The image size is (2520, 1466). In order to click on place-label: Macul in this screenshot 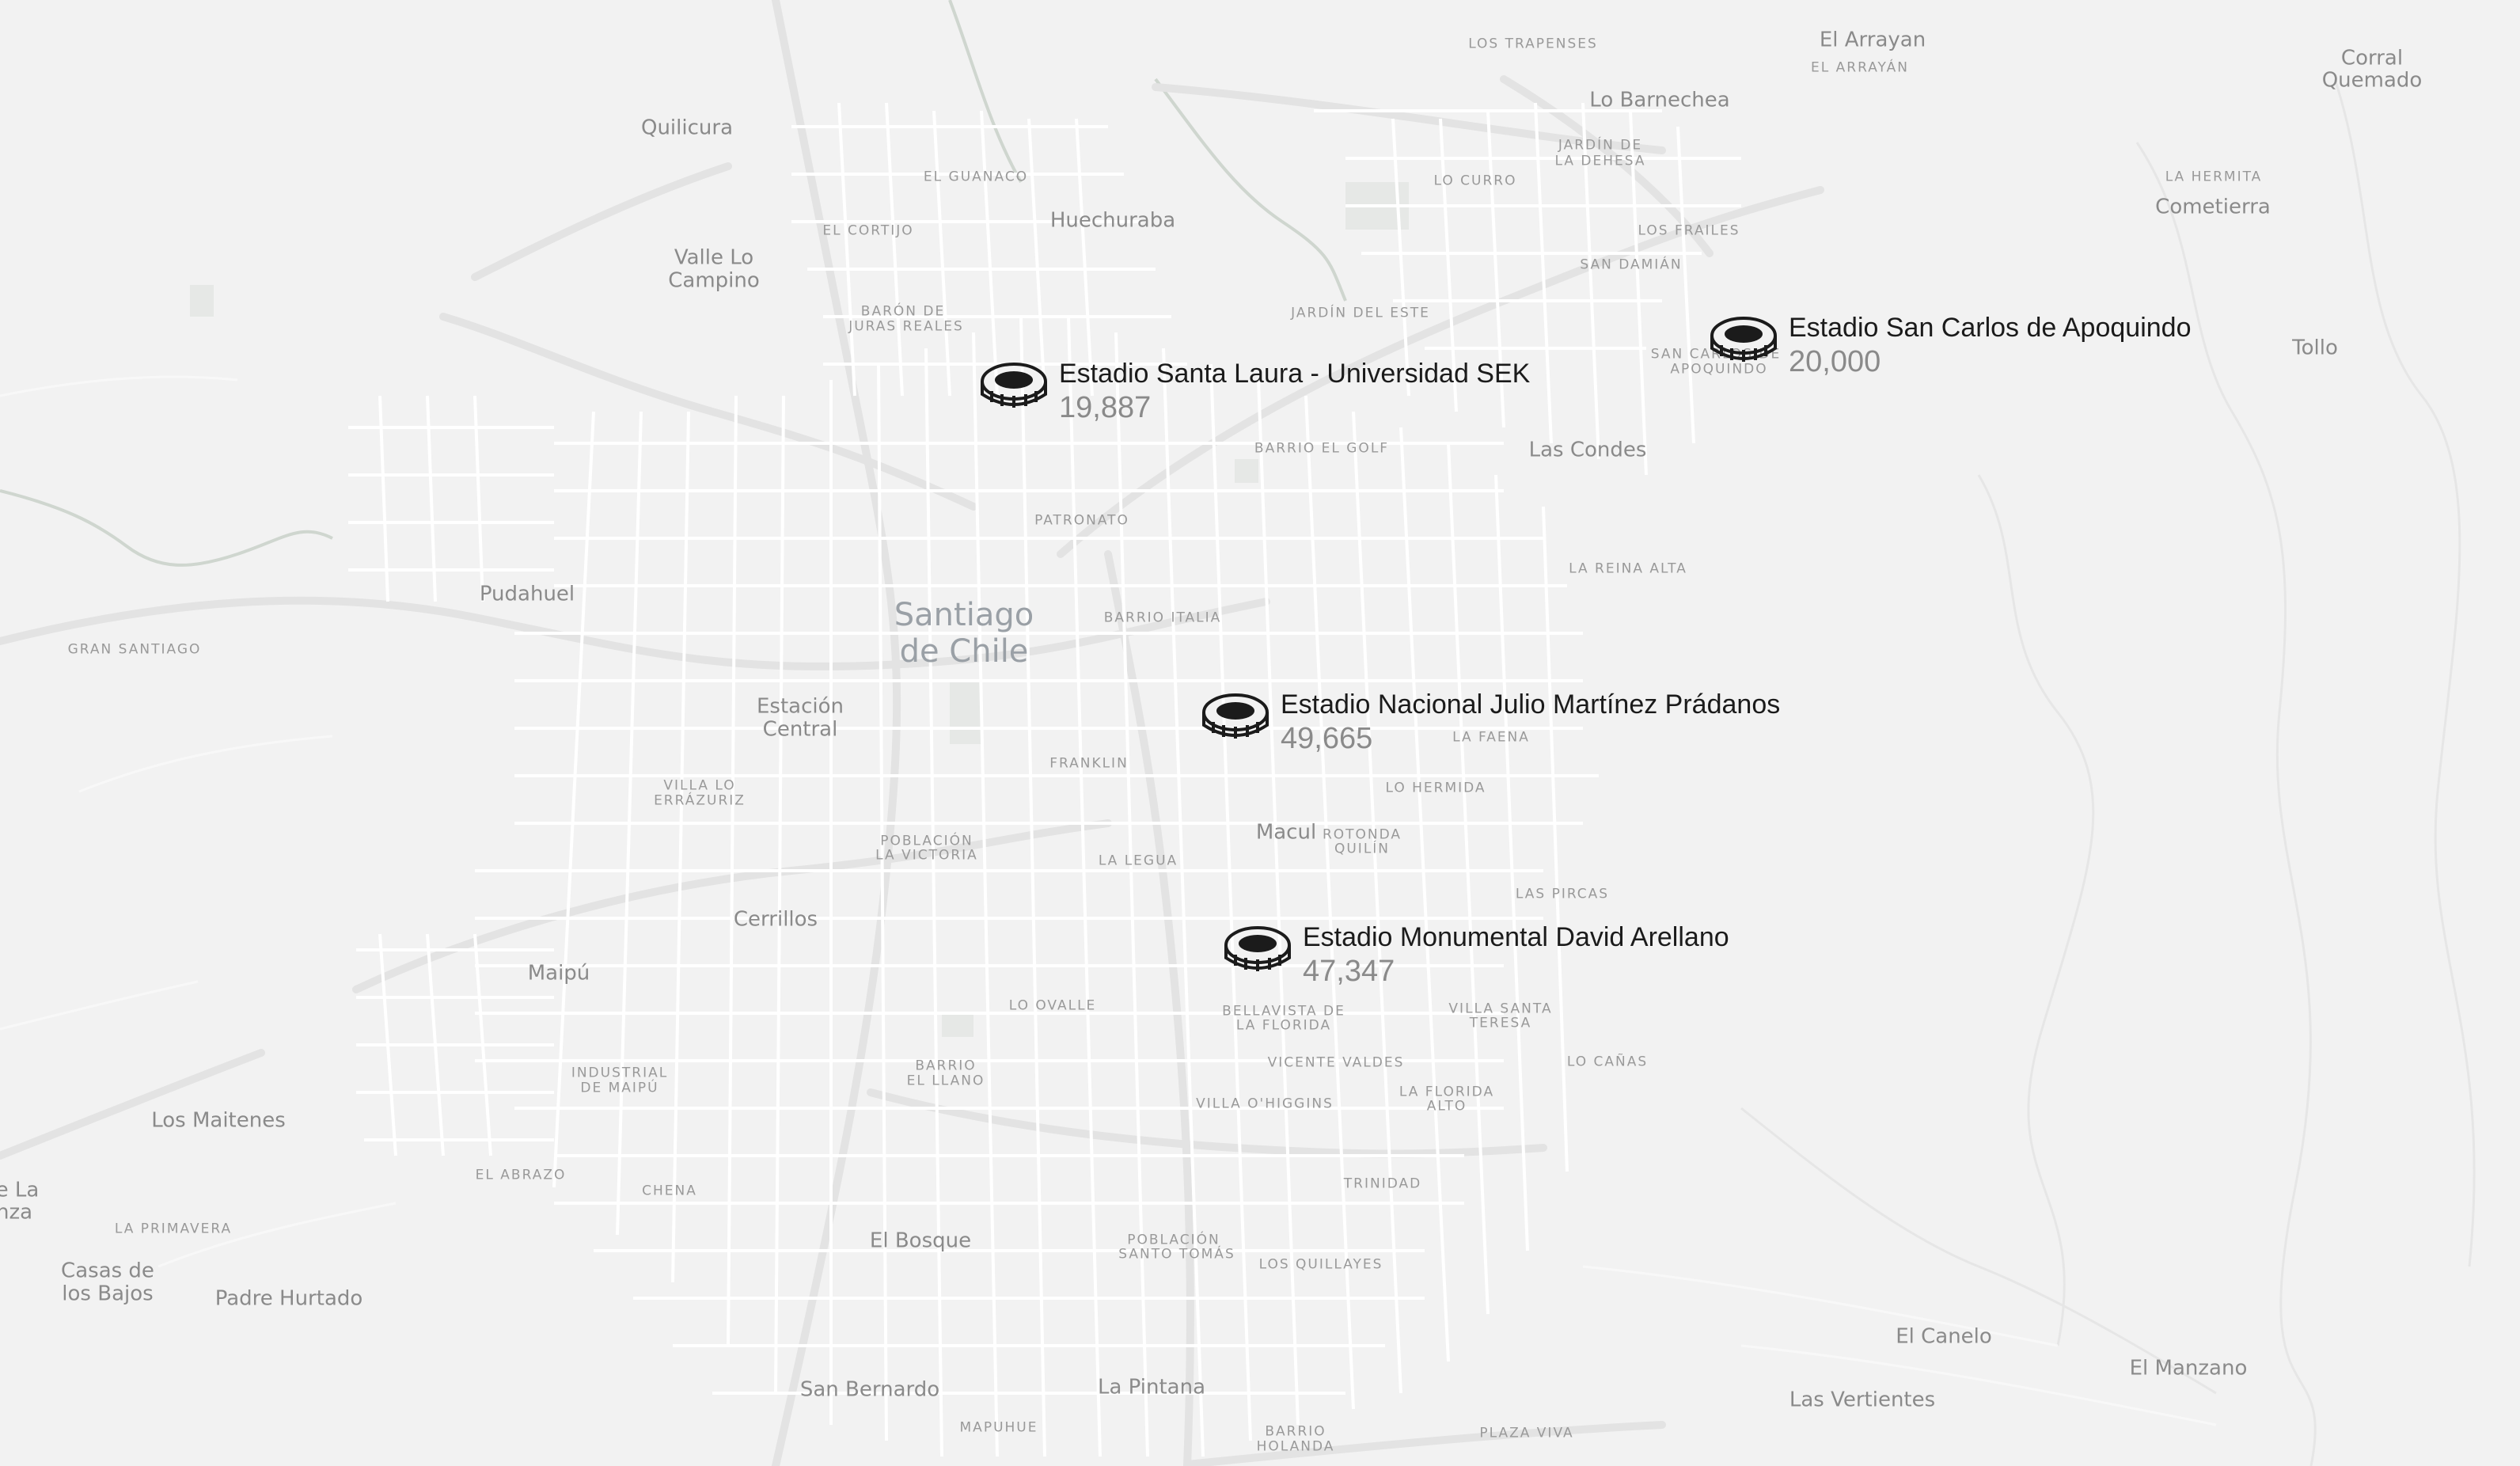, I will do `click(1286, 832)`.